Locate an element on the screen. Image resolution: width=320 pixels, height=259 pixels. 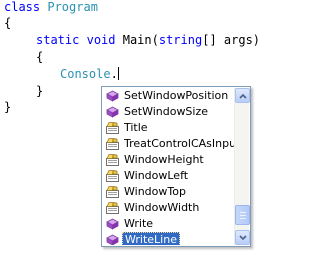
completion-item: WindowTop is located at coordinates (168, 192).